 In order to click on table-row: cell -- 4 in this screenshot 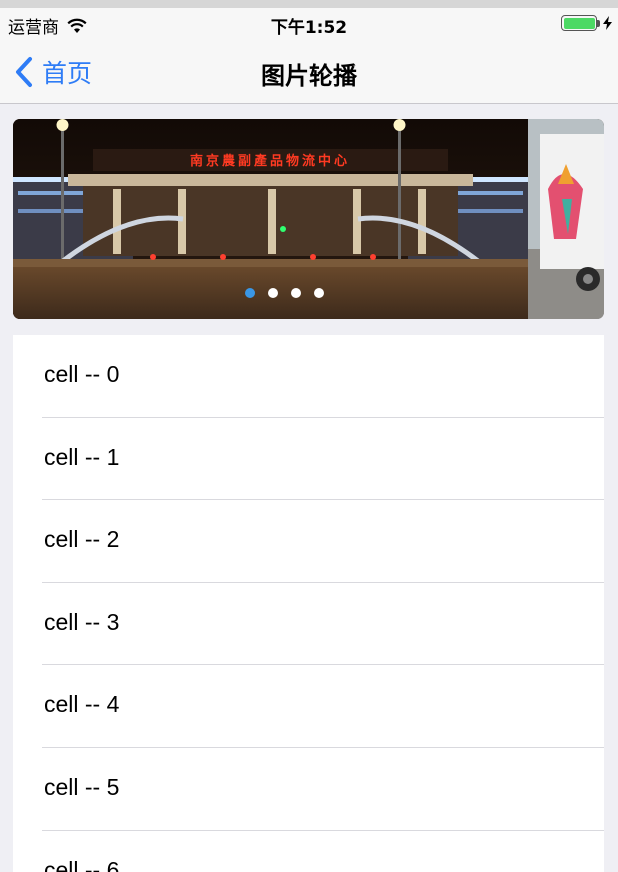, I will do `click(308, 706)`.